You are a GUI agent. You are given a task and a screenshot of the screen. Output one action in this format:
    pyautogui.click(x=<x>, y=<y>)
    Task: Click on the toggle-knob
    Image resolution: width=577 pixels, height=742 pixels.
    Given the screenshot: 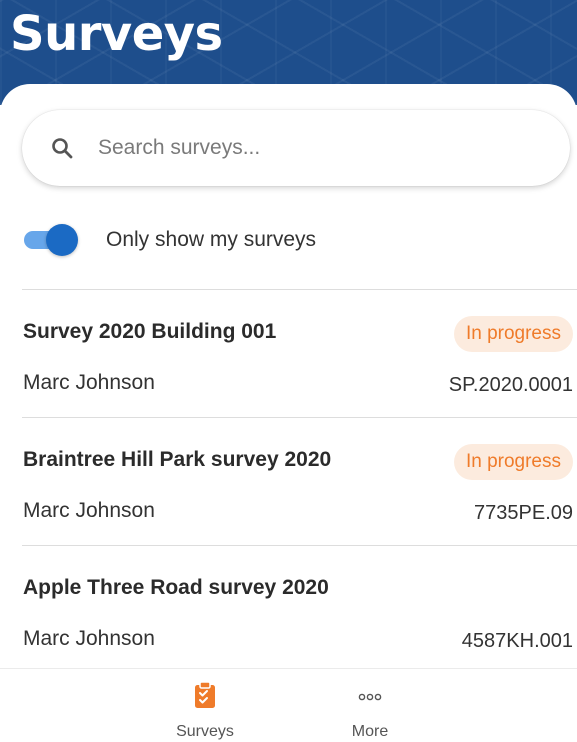 What is the action you would take?
    pyautogui.click(x=62, y=240)
    